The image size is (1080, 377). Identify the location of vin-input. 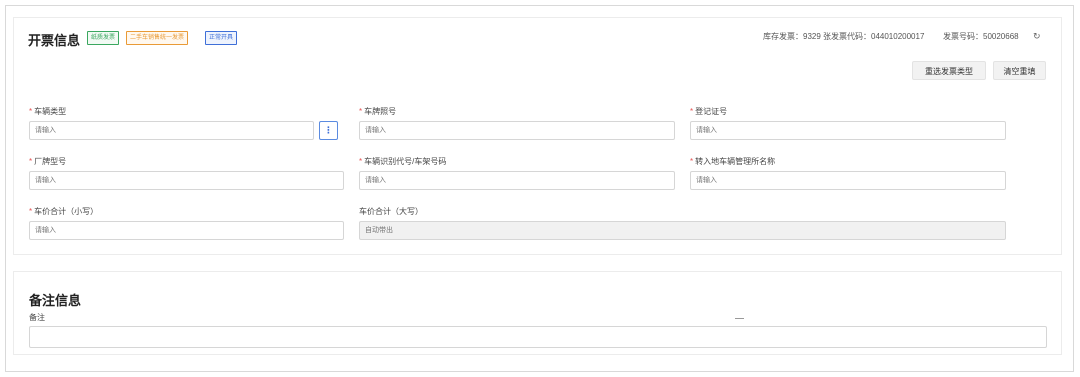
(517, 180).